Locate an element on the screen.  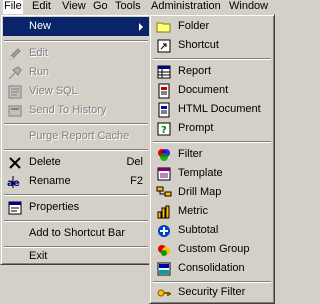
submenu-item-custom-group: Custom Group is located at coordinates (212, 249).